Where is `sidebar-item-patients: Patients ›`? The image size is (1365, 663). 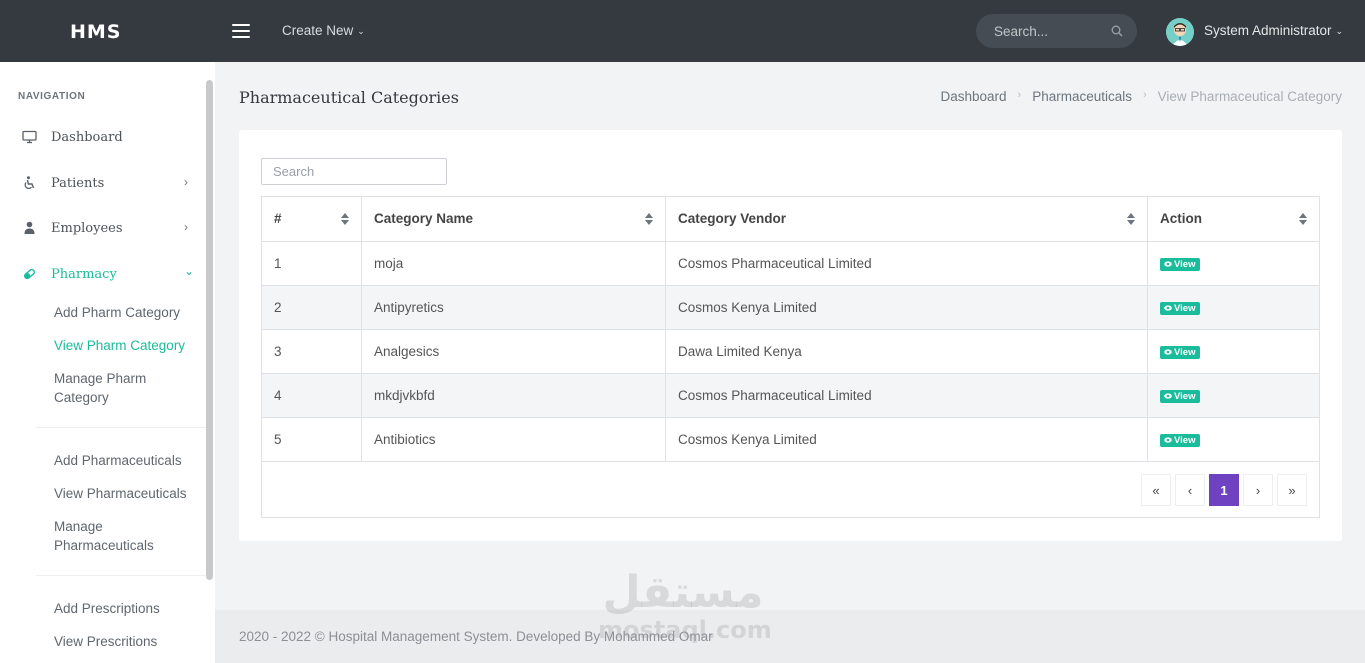
sidebar-item-patients: Patients › is located at coordinates (102, 183).